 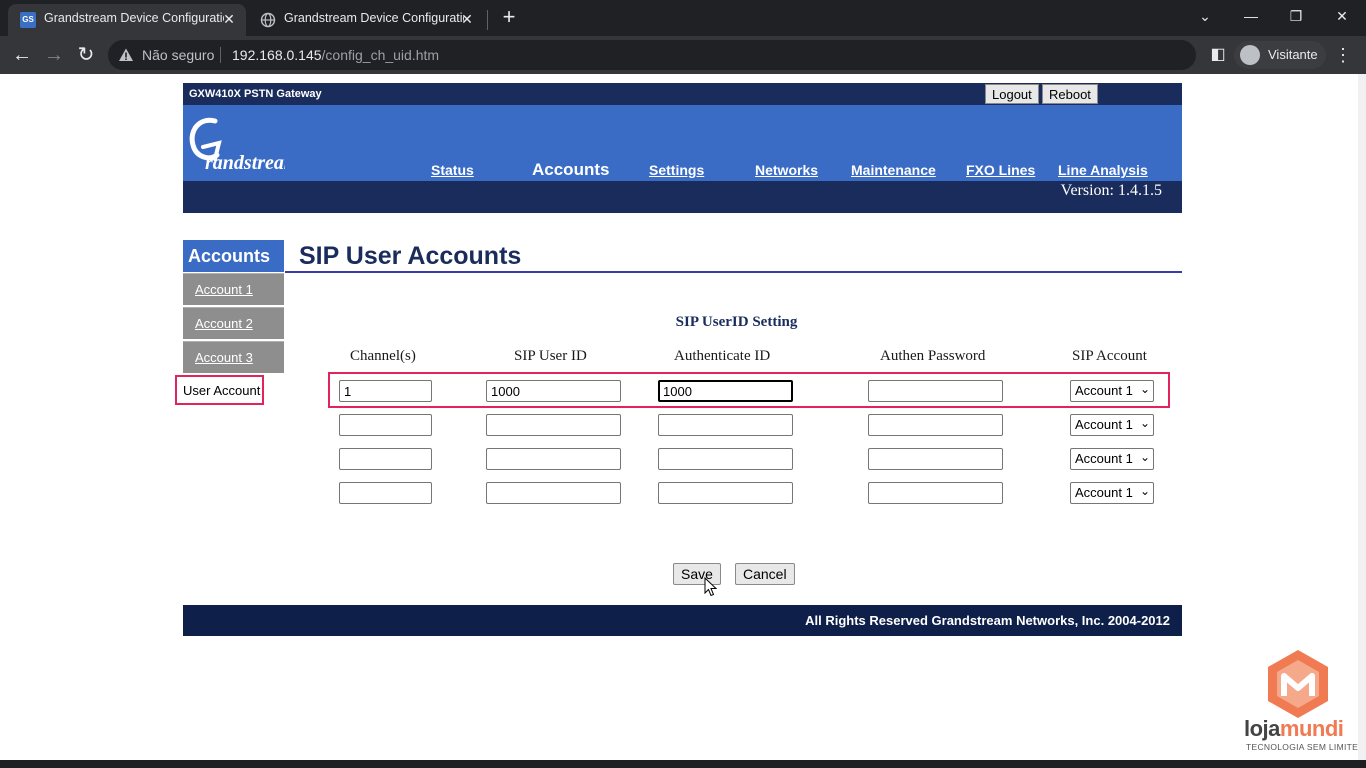 I want to click on nav-fxo-lines: FXO Lines, so click(x=1000, y=170).